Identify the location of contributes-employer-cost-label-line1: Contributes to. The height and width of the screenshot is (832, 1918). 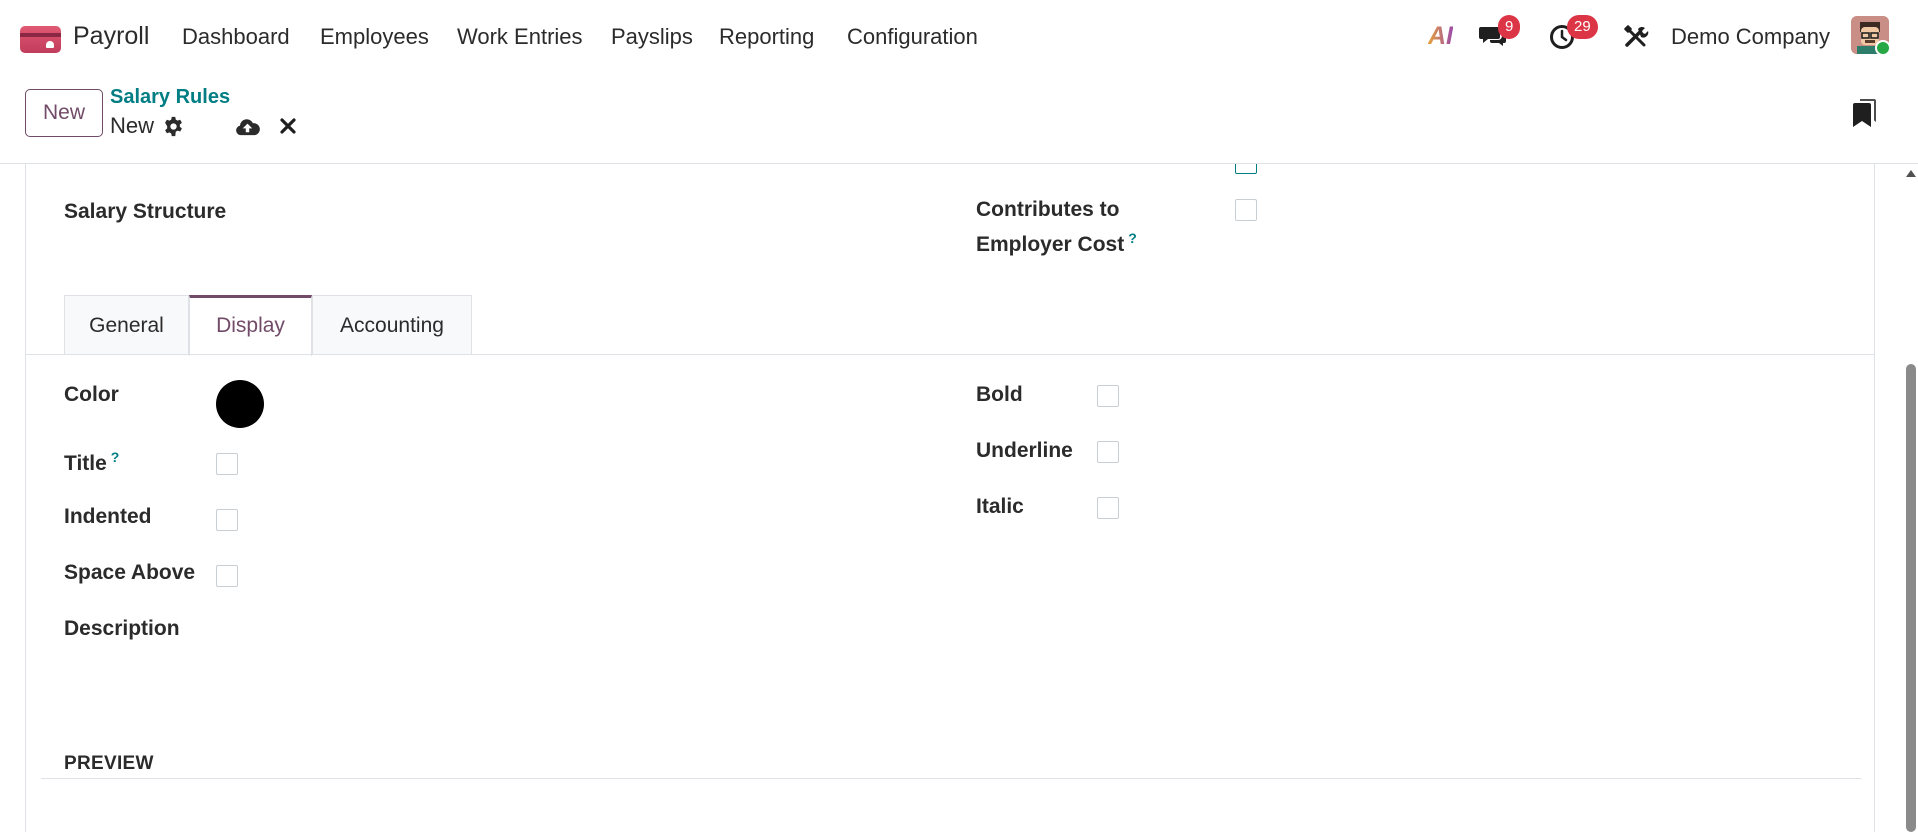
(1048, 209).